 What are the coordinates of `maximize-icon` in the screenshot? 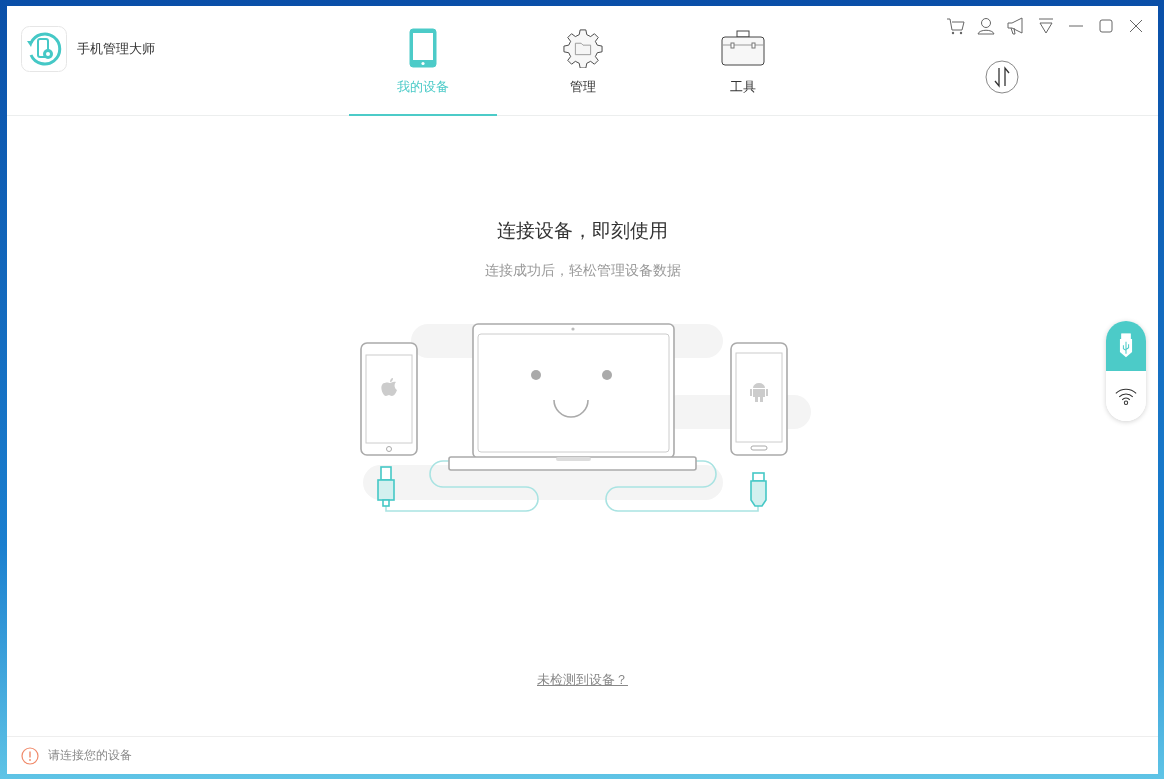 It's located at (1106, 26).